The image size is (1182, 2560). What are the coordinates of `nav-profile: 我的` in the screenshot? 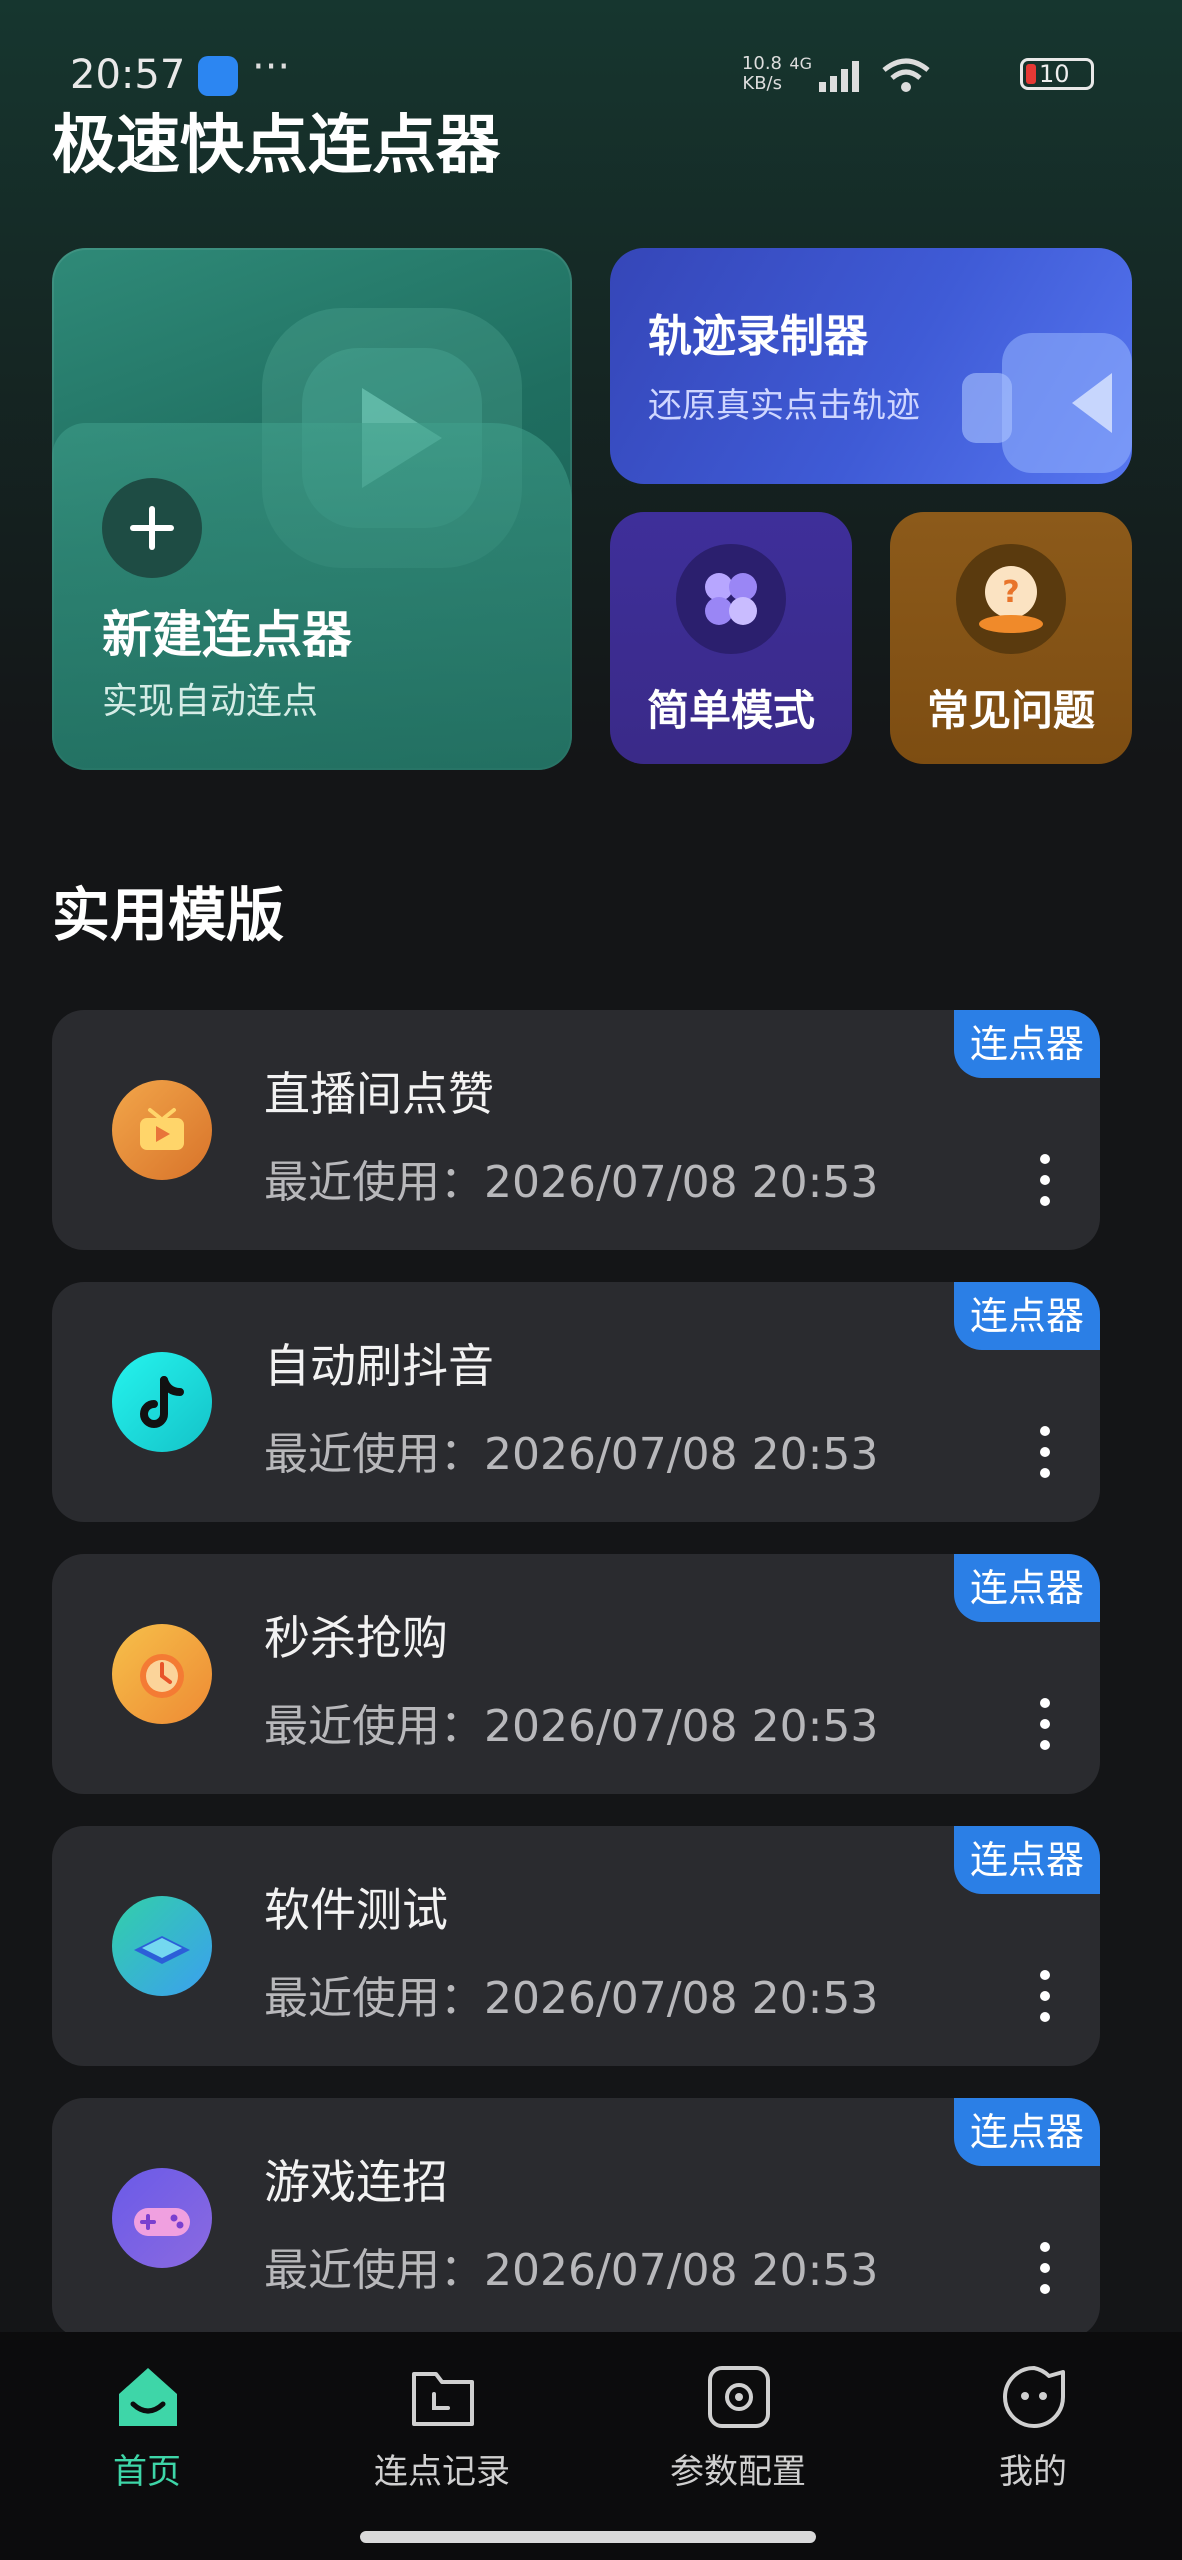 It's located at (1033, 2432).